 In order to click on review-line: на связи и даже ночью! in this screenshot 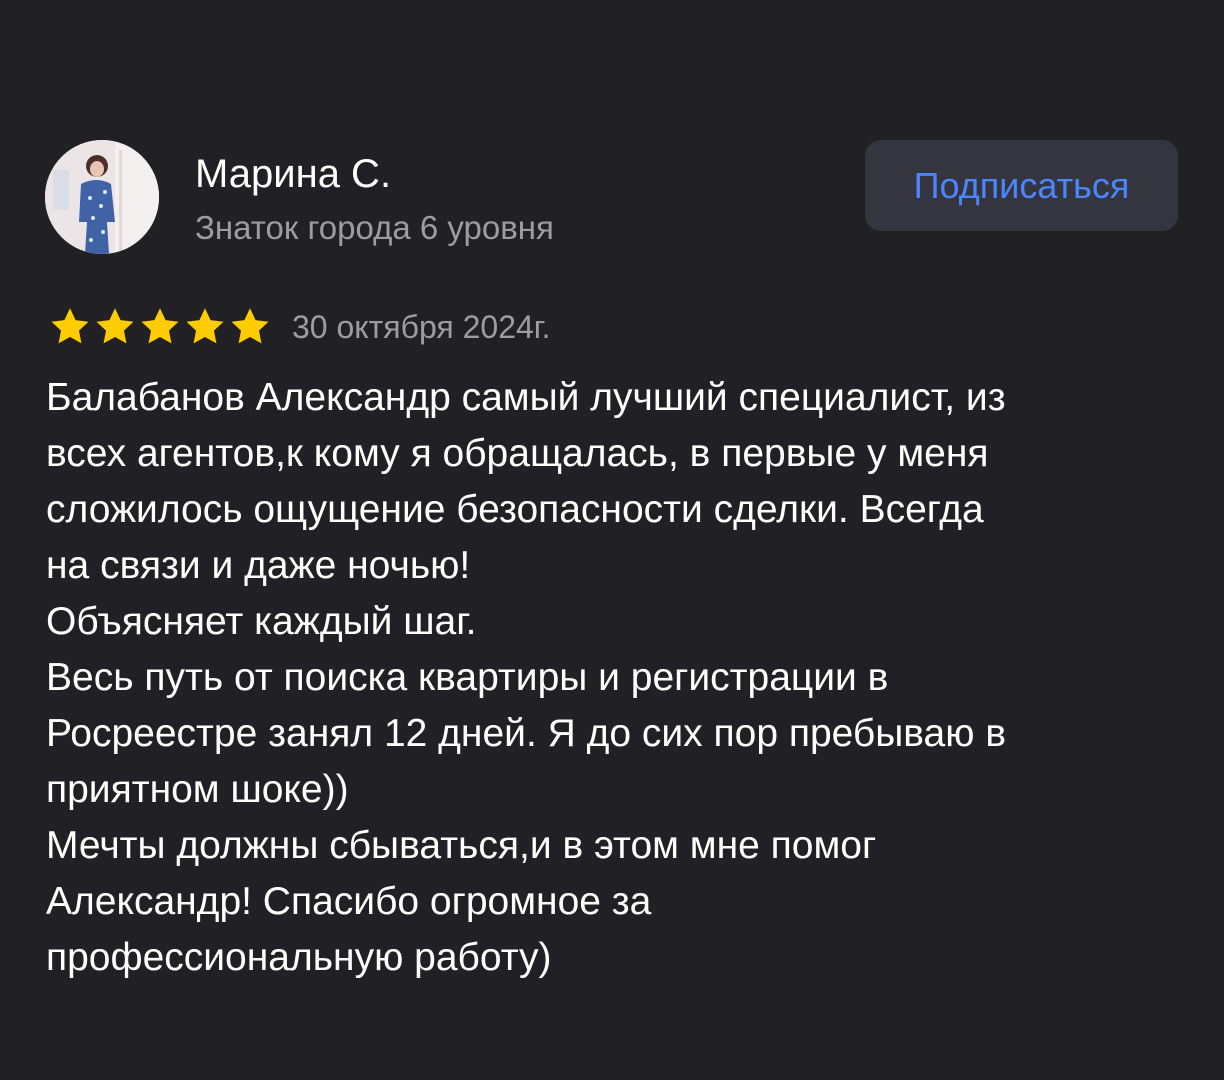, I will do `click(258, 565)`.